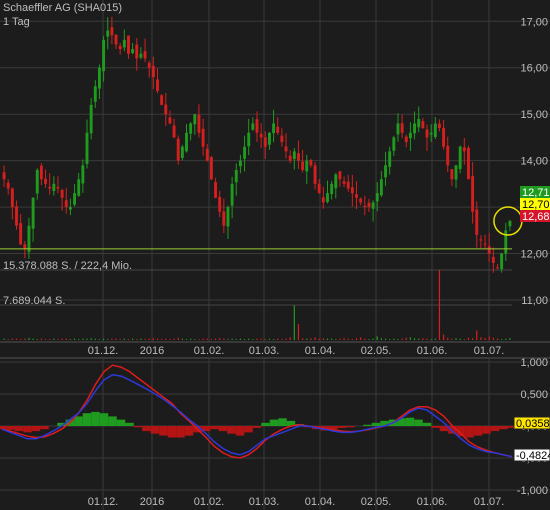 The width and height of the screenshot is (550, 510). What do you see at coordinates (489, 502) in the screenshot?
I see `macd-time-label: 01.07.` at bounding box center [489, 502].